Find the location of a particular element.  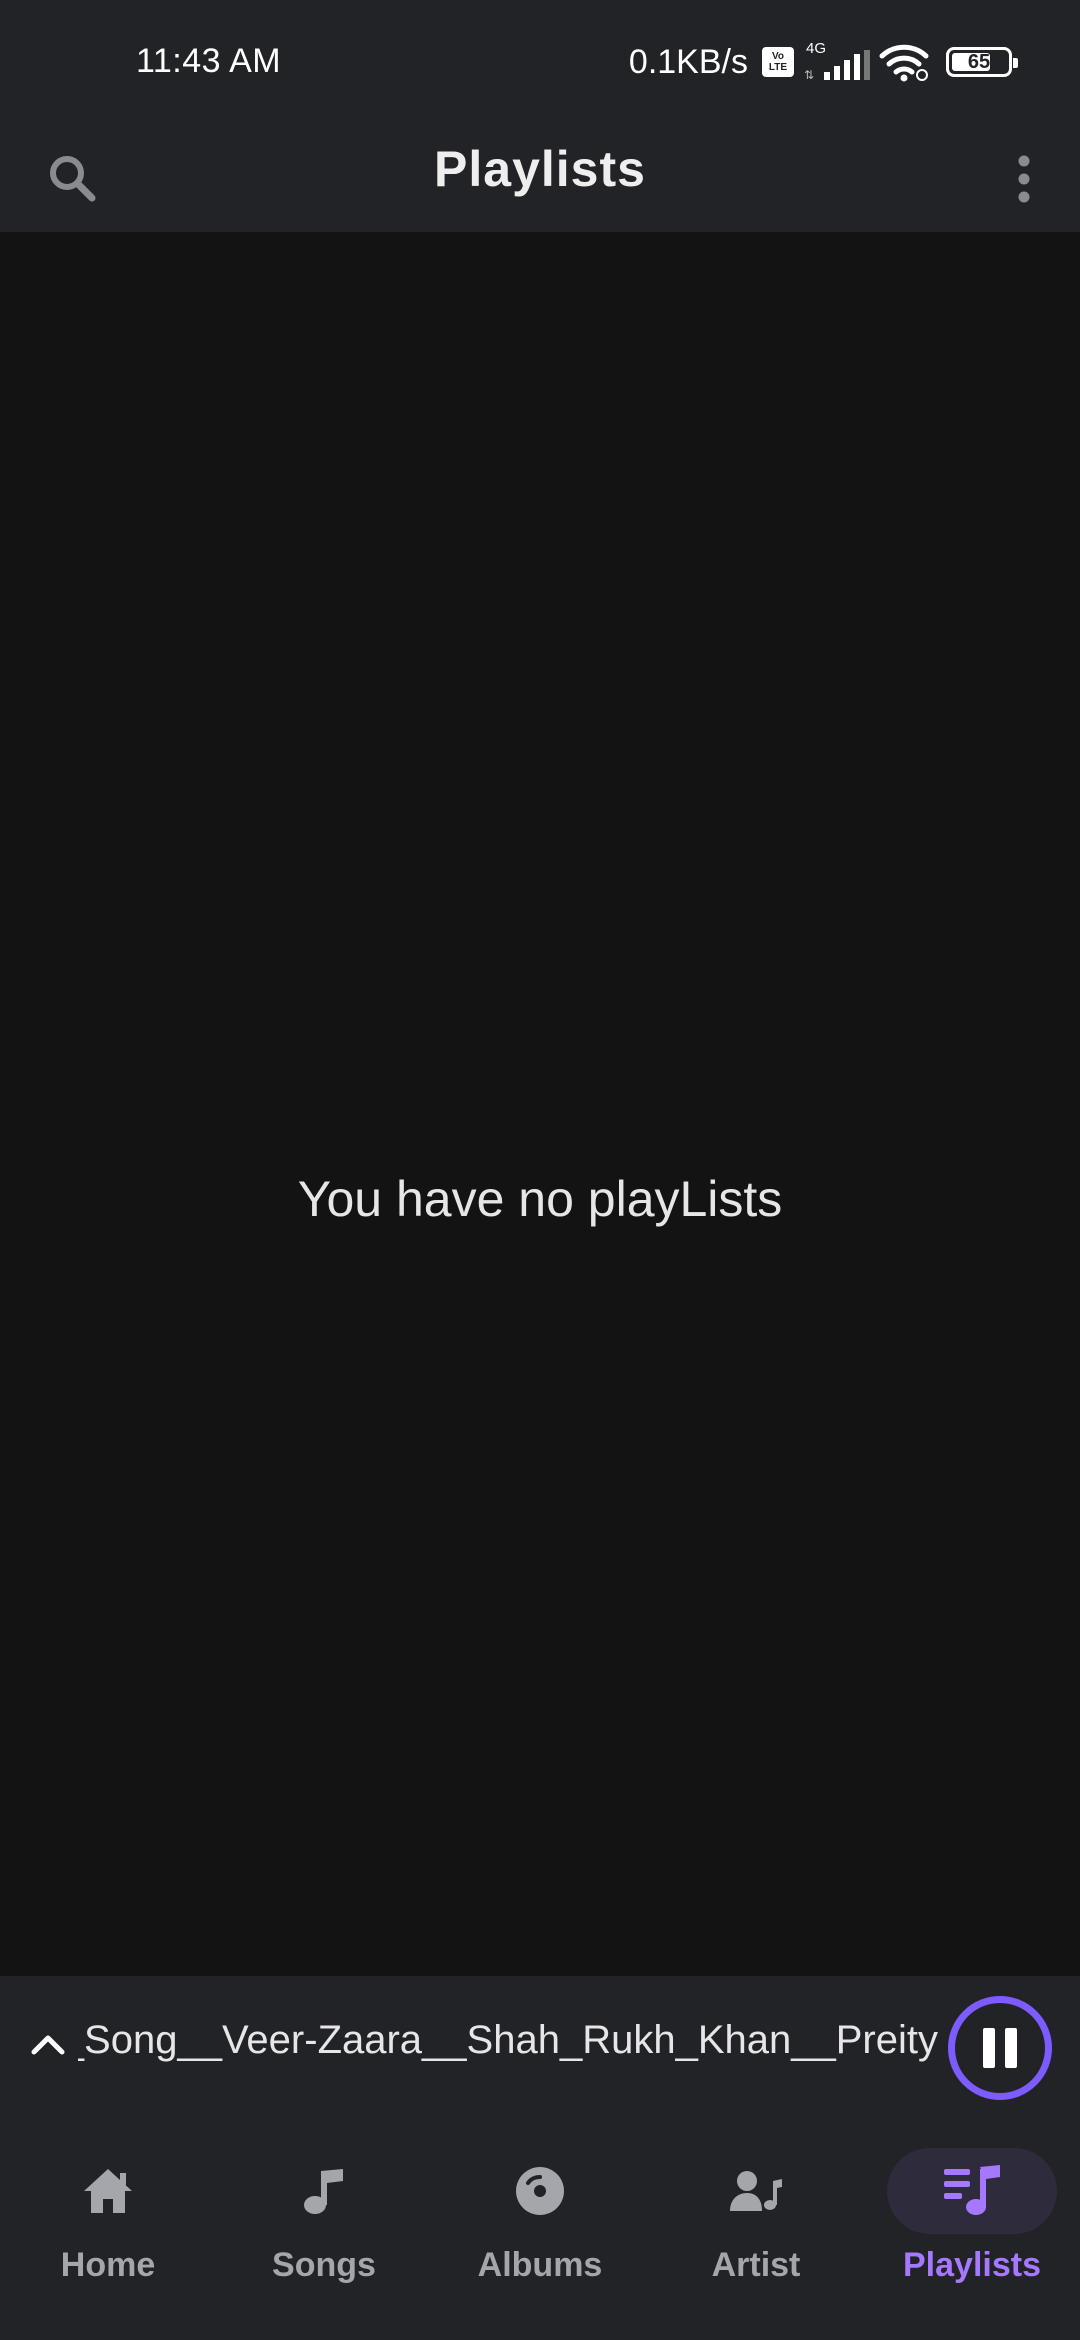

cellular-signal: 4G ⇅ is located at coordinates (836, 62).